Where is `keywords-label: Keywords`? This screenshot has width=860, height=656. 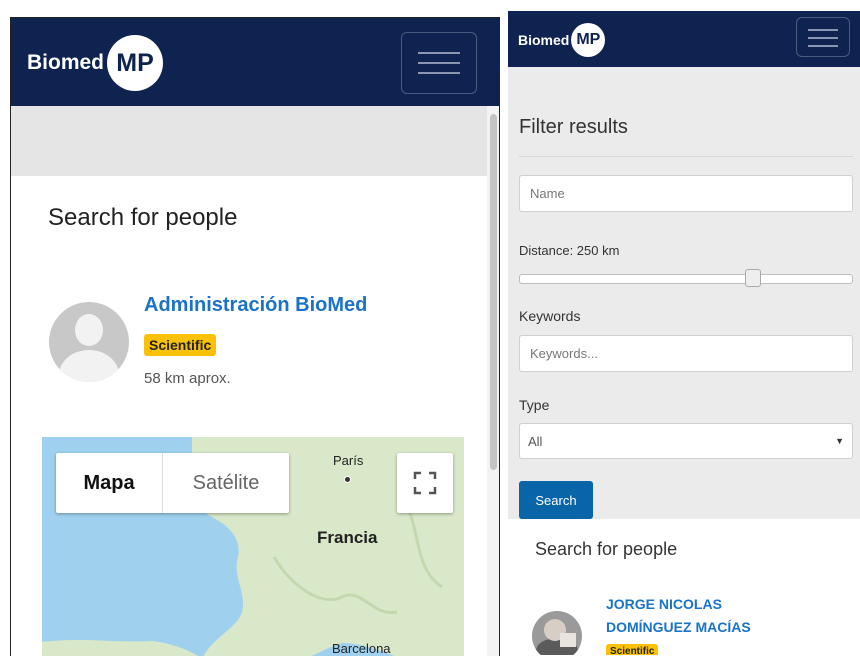 keywords-label: Keywords is located at coordinates (550, 316).